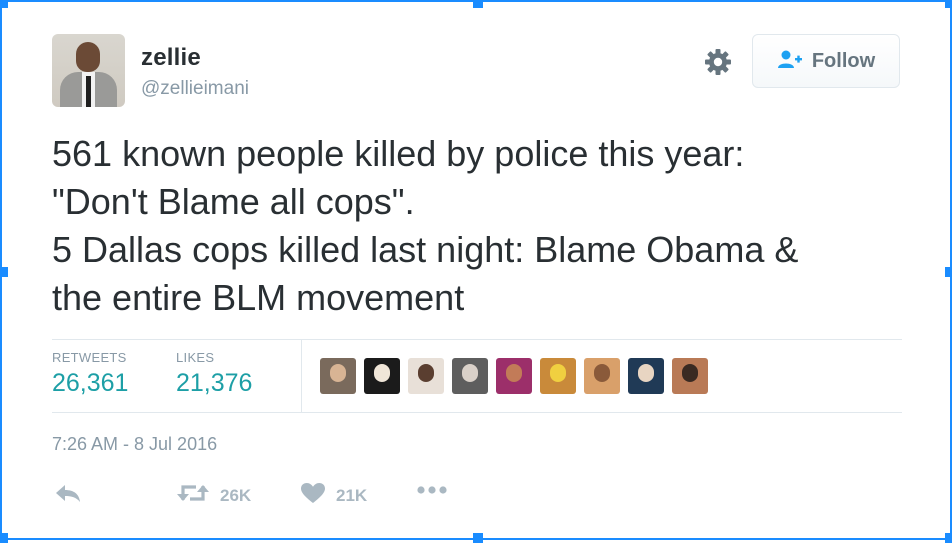 The height and width of the screenshot is (543, 952). Describe the element at coordinates (214, 383) in the screenshot. I see `likes-value: 21,376` at that location.